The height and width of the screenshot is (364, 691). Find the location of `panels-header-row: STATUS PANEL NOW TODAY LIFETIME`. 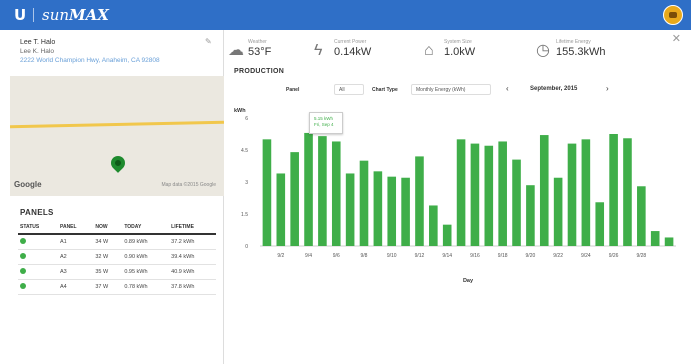

panels-header-row: STATUS PANEL NOW TODAY LIFETIME is located at coordinates (117, 228).